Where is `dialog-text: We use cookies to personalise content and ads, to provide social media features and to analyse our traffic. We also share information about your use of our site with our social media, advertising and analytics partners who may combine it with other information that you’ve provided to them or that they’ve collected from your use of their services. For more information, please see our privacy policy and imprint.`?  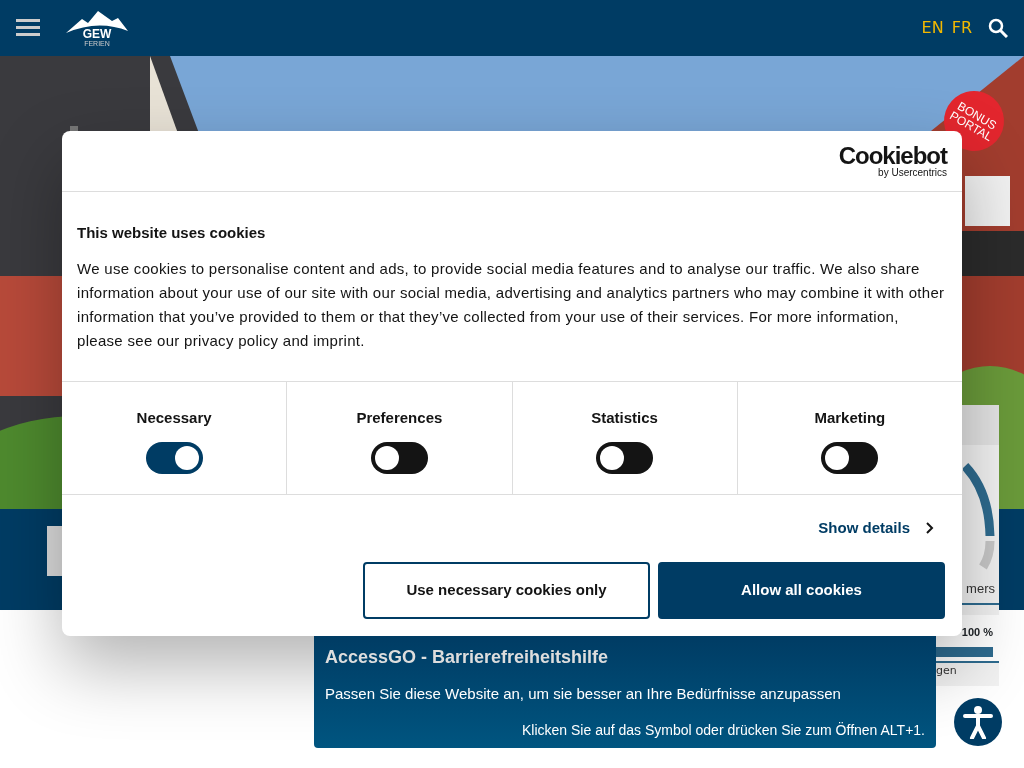
dialog-text: We use cookies to personalise content and ads, to provide social media features and to analyse our traffic. We also share information about your use of our site with our social media, advertising and analytics partners who may combine it with other information that you’ve provided to them or that they’ve collected from your use of their services. For more information, please see our privacy policy and imprint. is located at coordinates (511, 304).